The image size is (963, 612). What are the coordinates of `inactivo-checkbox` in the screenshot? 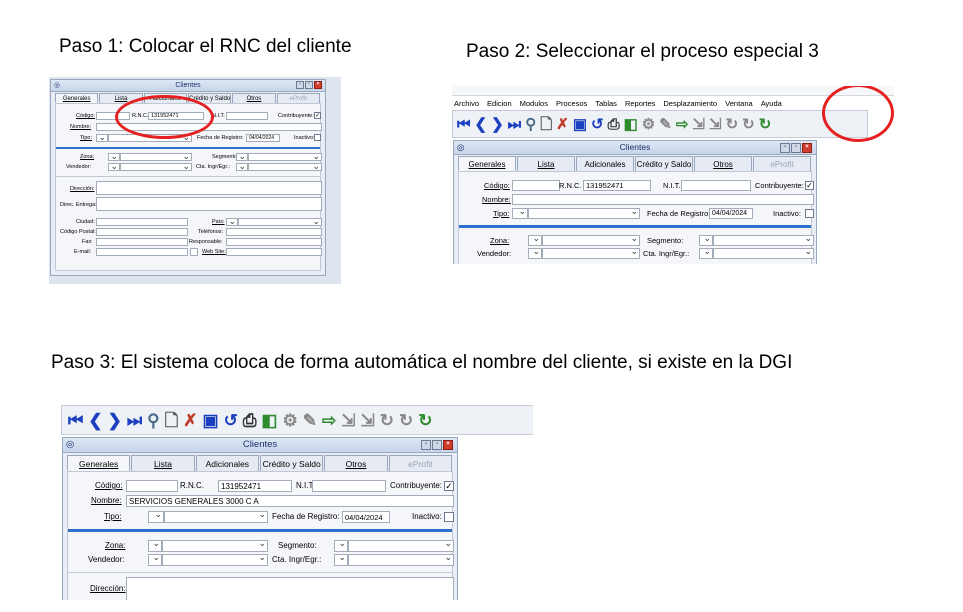 It's located at (317, 137).